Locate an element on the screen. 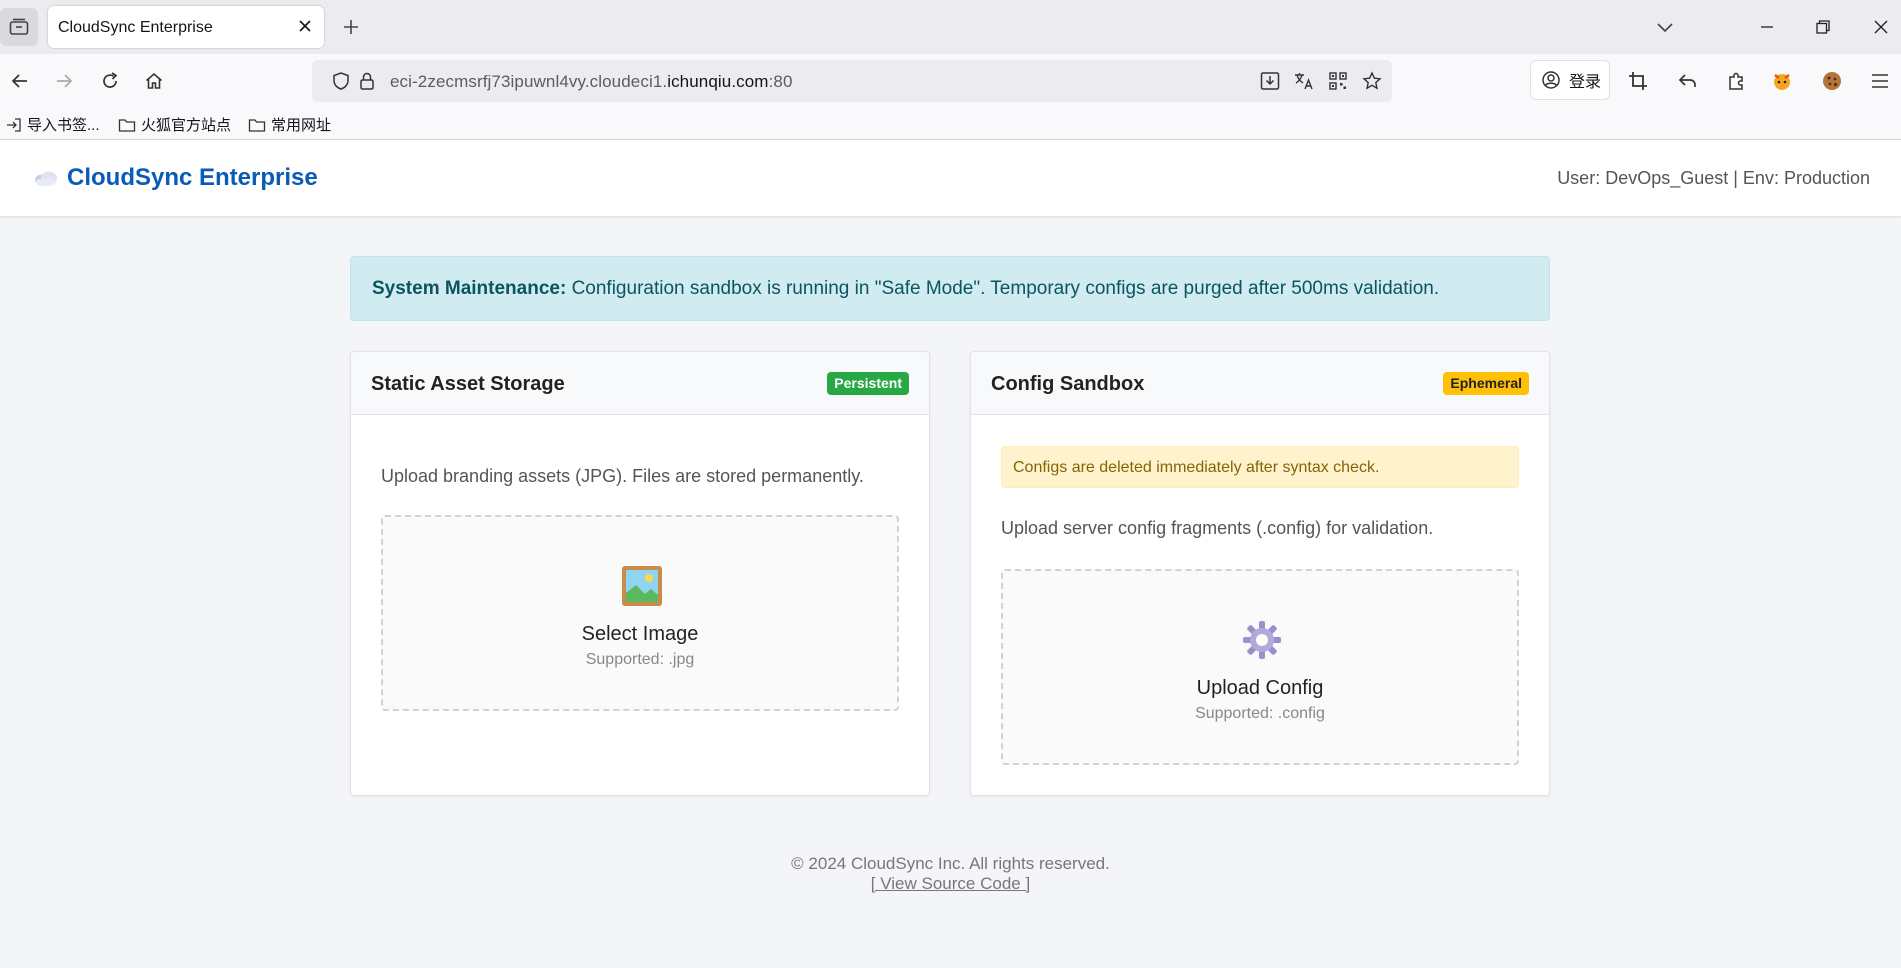 Image resolution: width=1901 pixels, height=968 pixels. url-host: ichunqiu.com is located at coordinates (718, 81).